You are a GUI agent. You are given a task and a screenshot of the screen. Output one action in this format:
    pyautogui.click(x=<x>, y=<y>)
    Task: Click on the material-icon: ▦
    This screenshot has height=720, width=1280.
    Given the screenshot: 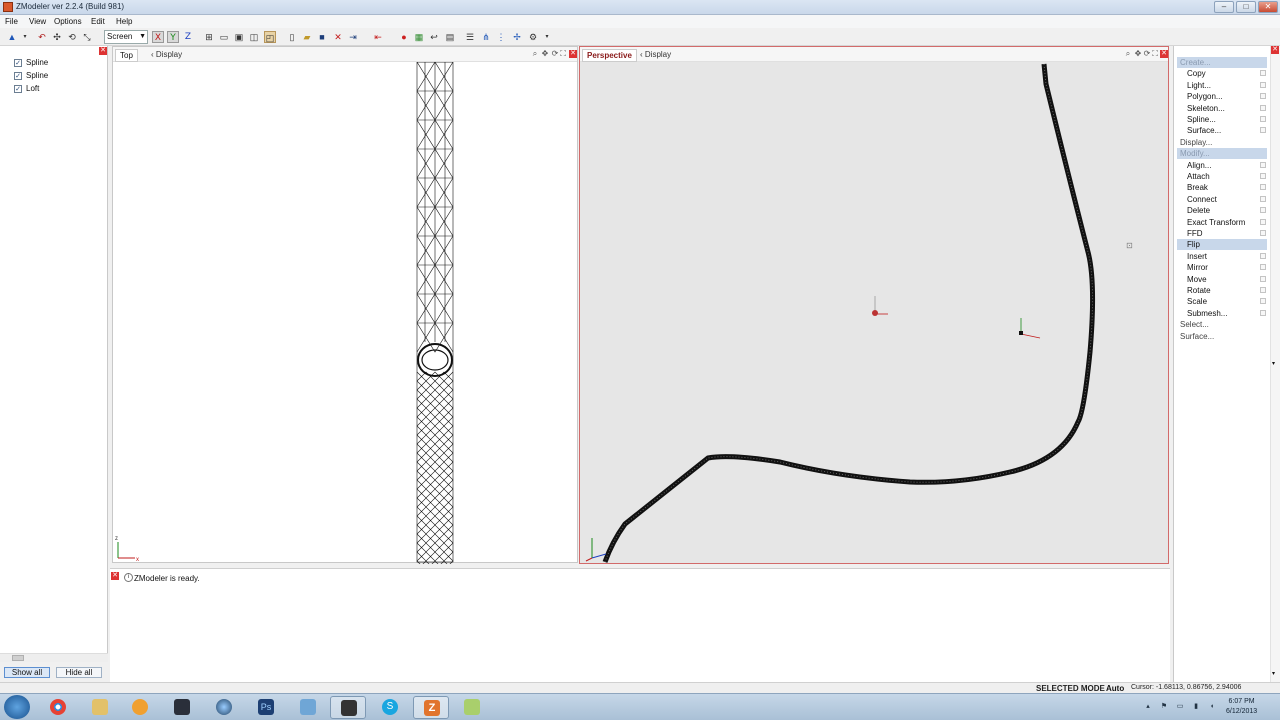 What is the action you would take?
    pyautogui.click(x=419, y=37)
    